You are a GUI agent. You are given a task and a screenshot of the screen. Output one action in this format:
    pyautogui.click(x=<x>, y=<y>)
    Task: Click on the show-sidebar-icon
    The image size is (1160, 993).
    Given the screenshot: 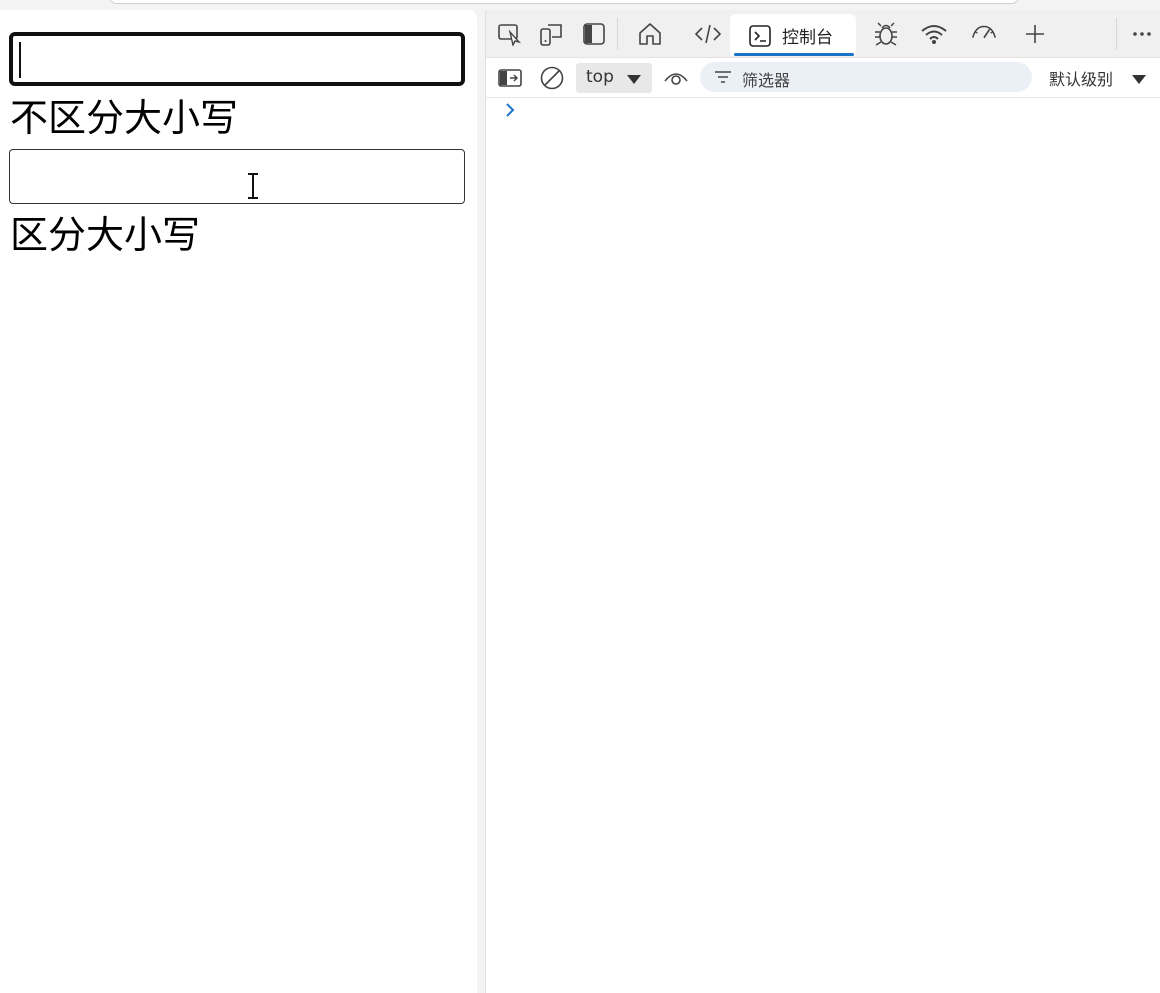 What is the action you would take?
    pyautogui.click(x=510, y=78)
    